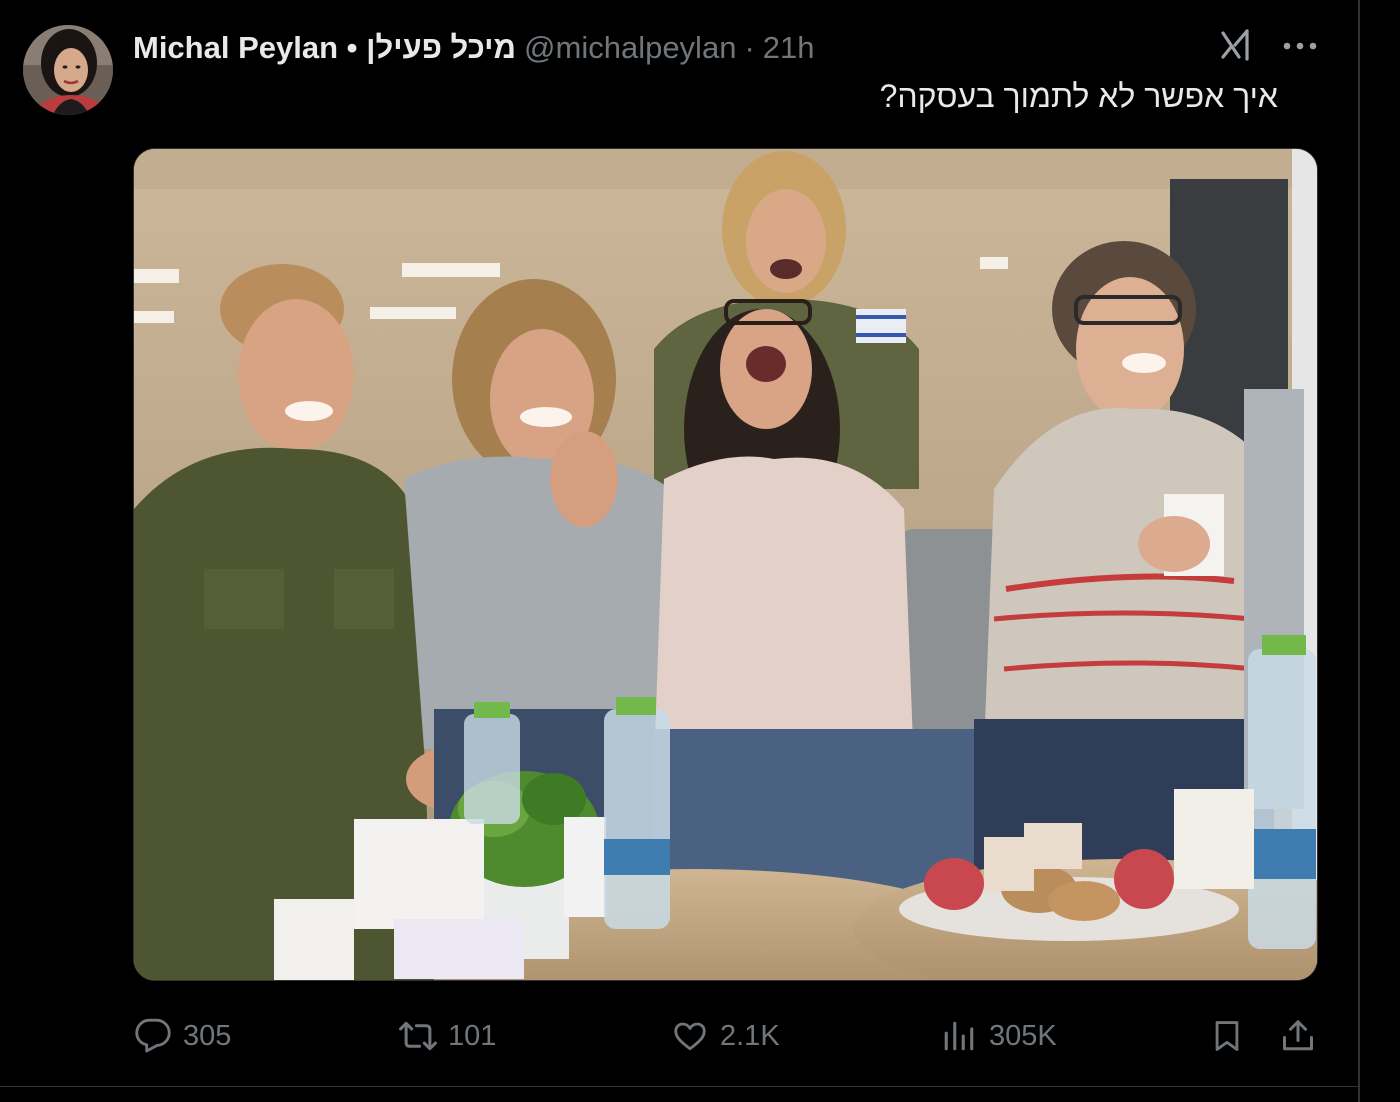  Describe the element at coordinates (1078, 96) in the screenshot. I see `tweet-text: איך אפשר לא לתמוך בעסקה?` at that location.